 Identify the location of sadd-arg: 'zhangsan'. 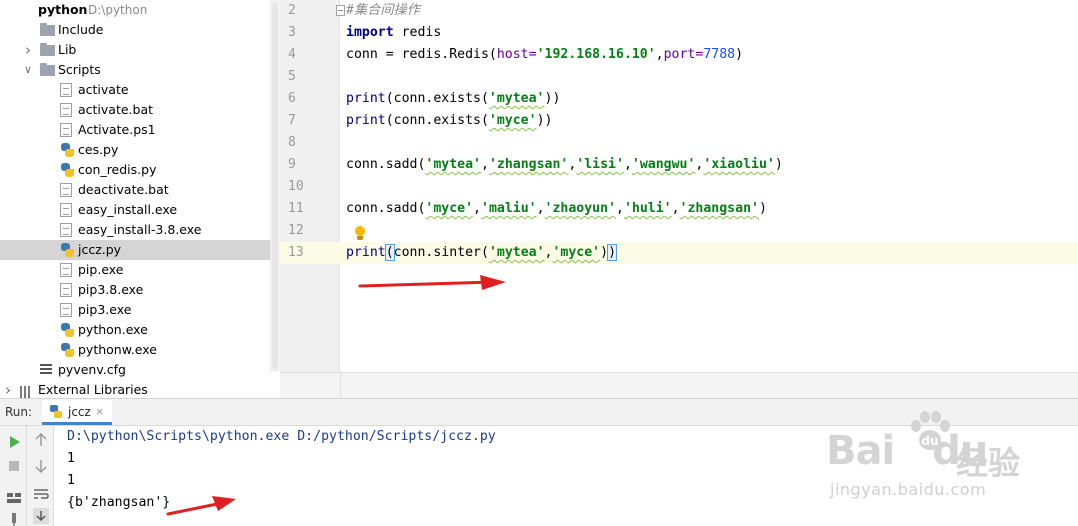
(719, 208).